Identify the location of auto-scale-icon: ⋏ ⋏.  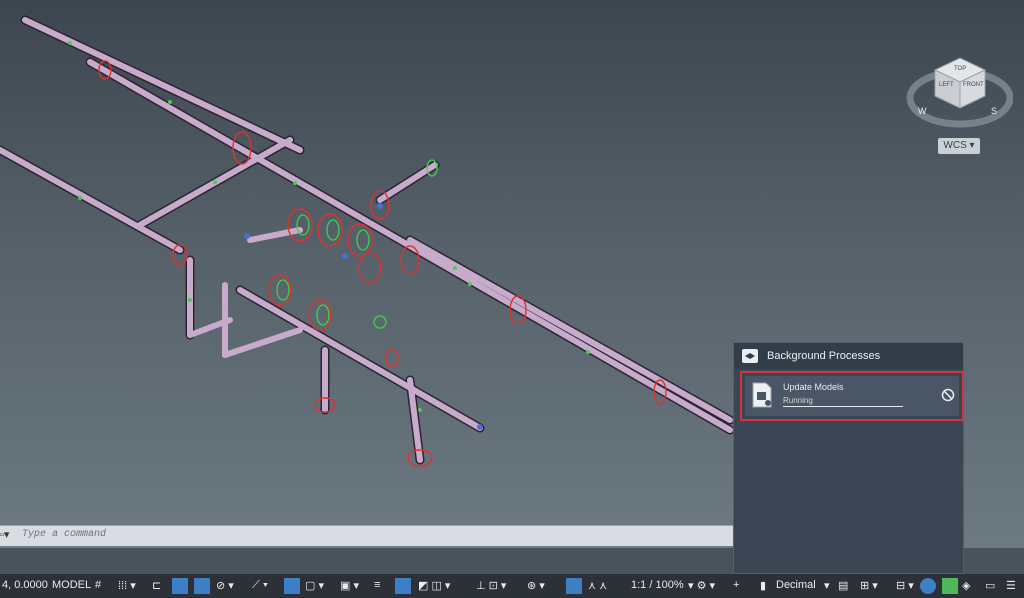
(597, 585).